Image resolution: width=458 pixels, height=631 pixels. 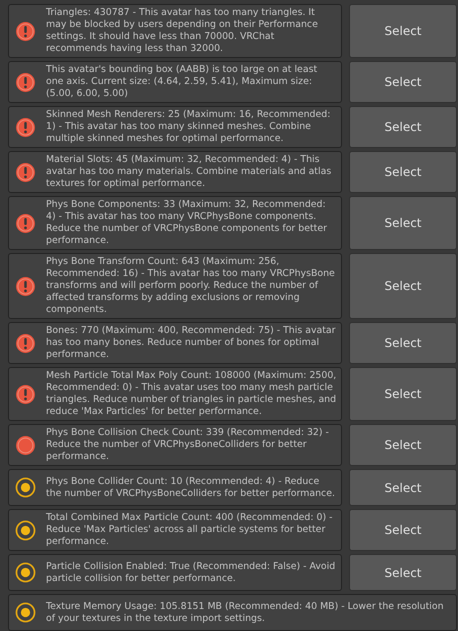 What do you see at coordinates (182, 31) in the screenshot?
I see `issue-message: Triangles: 430787 - This avatar has too many triangles. It may be blocked by users depending on their Performance settings. It should have less than 70000. VRChat recommends having less than 32000.` at bounding box center [182, 31].